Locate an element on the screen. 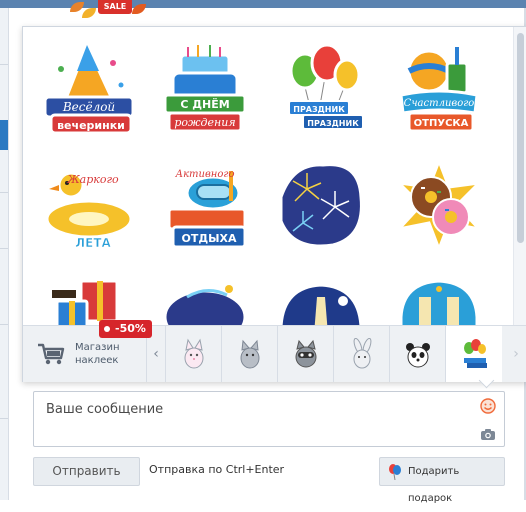 This screenshot has height=512, width=526. bunny-icon is located at coordinates (362, 353).